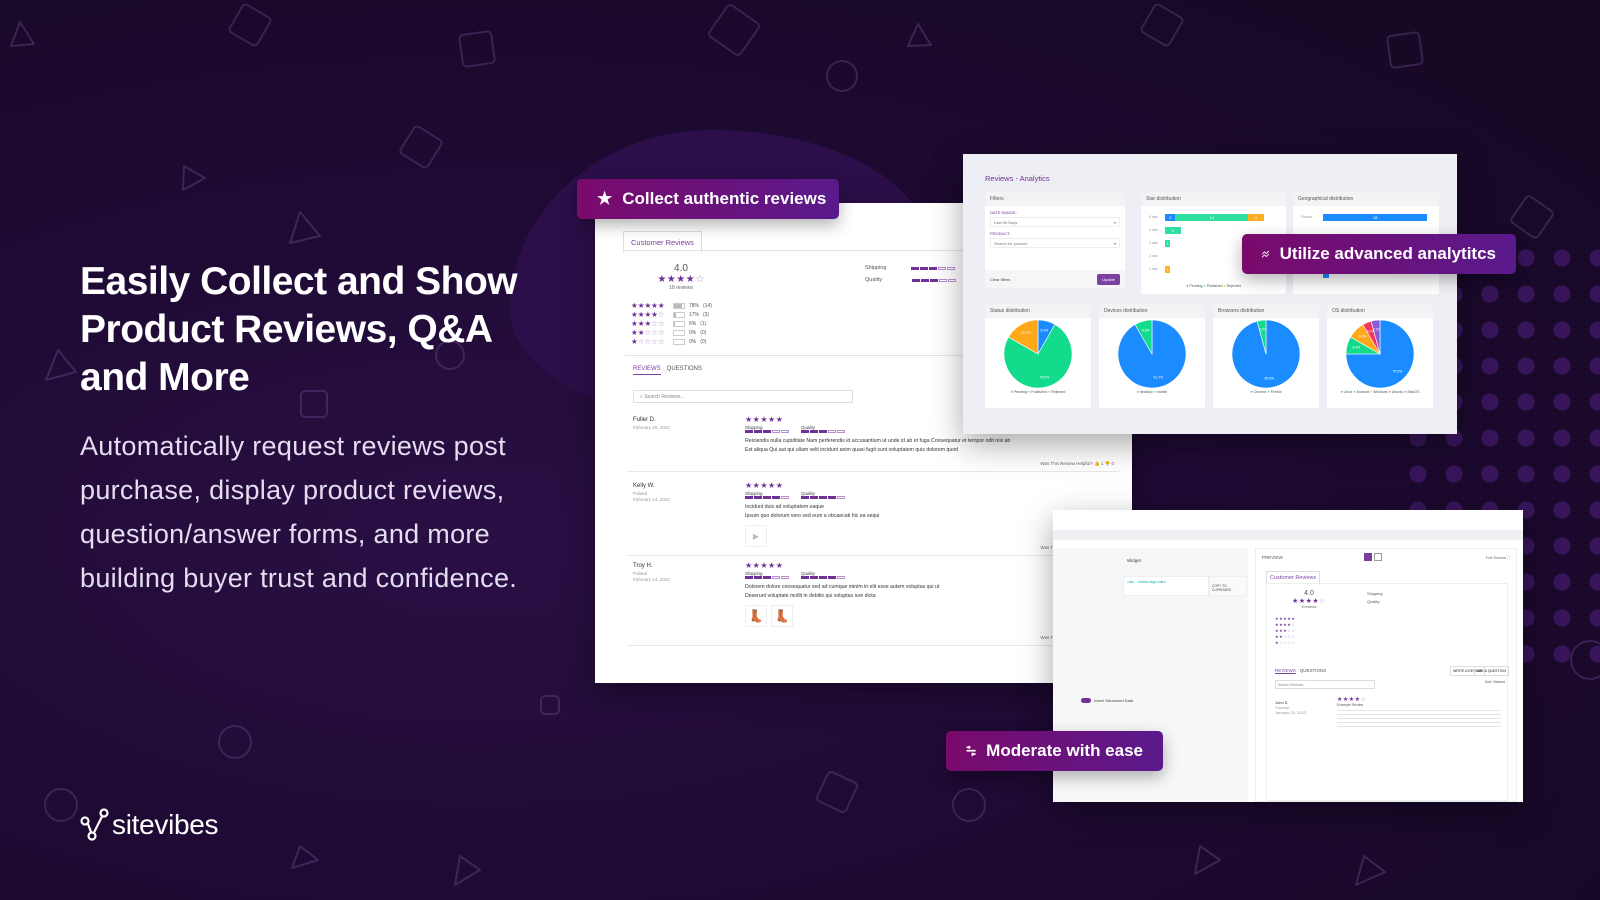 The height and width of the screenshot is (900, 1600). I want to click on reviewer-name: Fuller D., so click(644, 420).